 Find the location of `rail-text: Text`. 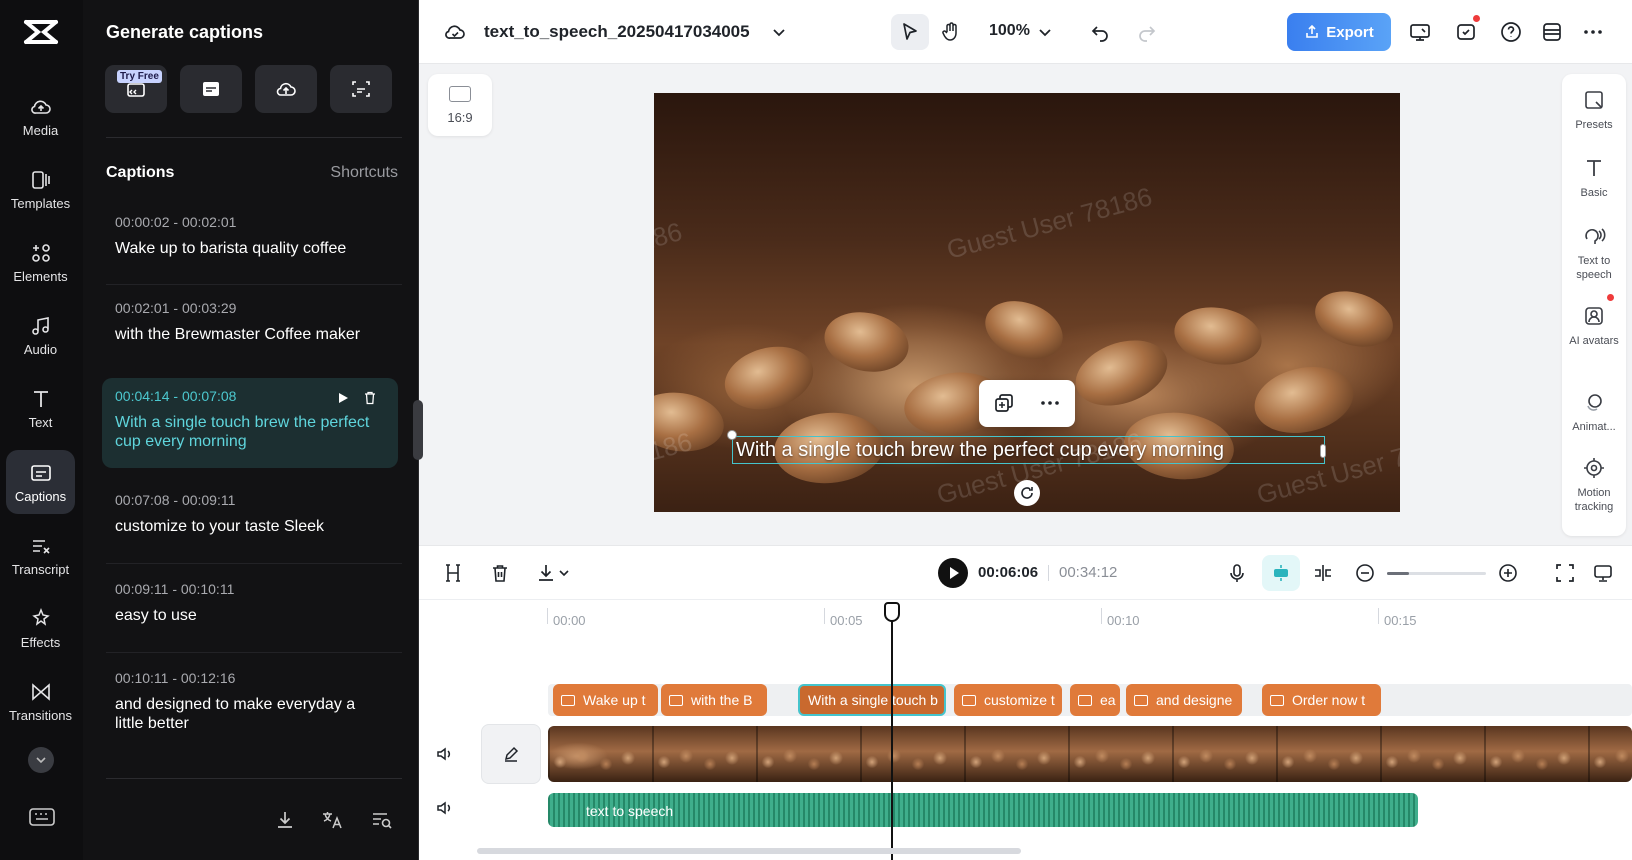

rail-text: Text is located at coordinates (40, 408).